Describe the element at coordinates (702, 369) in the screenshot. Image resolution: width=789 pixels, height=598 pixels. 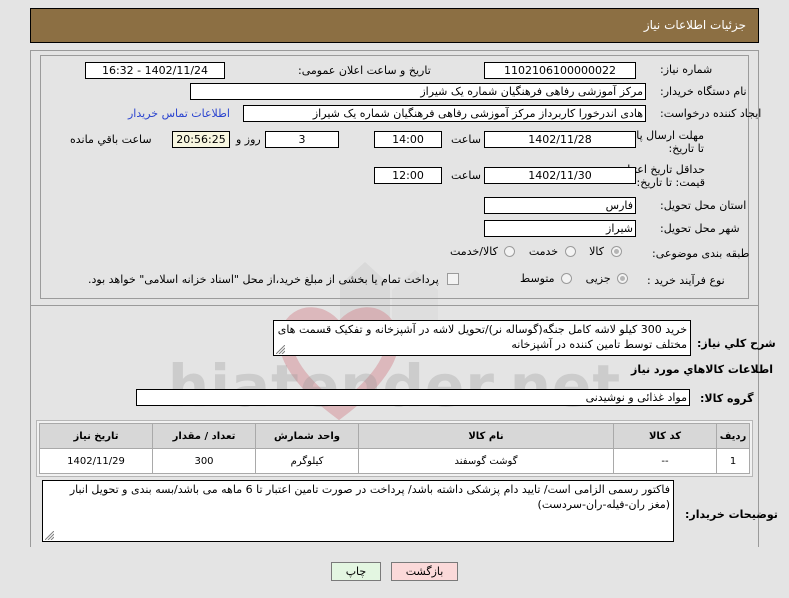
I see `goods-section-title: اطلاعات کالاهاي مورد نياز` at that location.